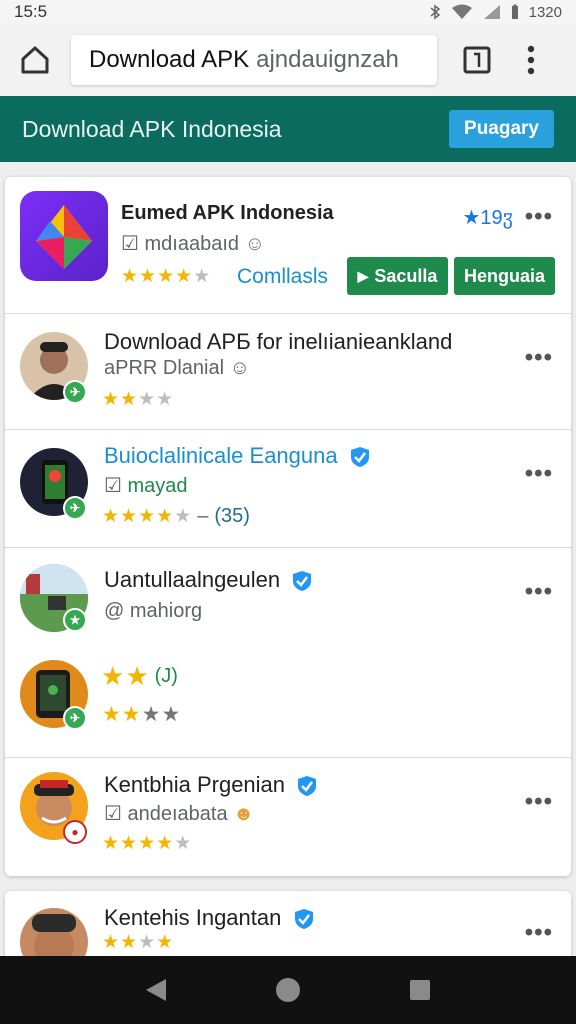 The width and height of the screenshot is (576, 1024). What do you see at coordinates (327, 59) in the screenshot?
I see `url-path: ajndauignzah` at bounding box center [327, 59].